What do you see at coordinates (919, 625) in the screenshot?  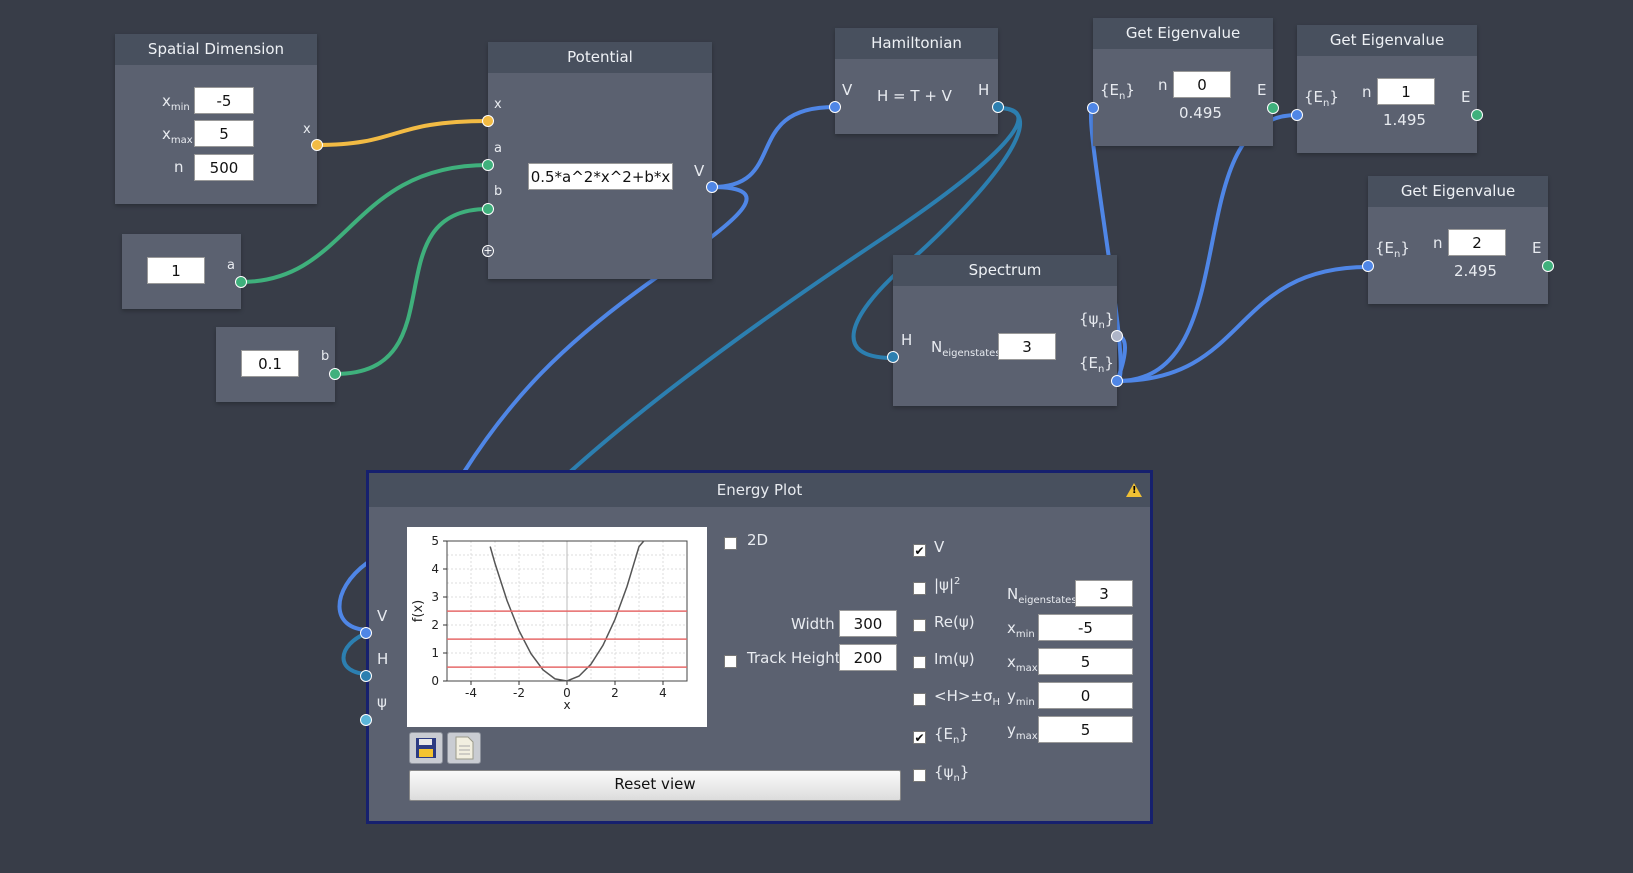 I see `checkbox-re-psi` at bounding box center [919, 625].